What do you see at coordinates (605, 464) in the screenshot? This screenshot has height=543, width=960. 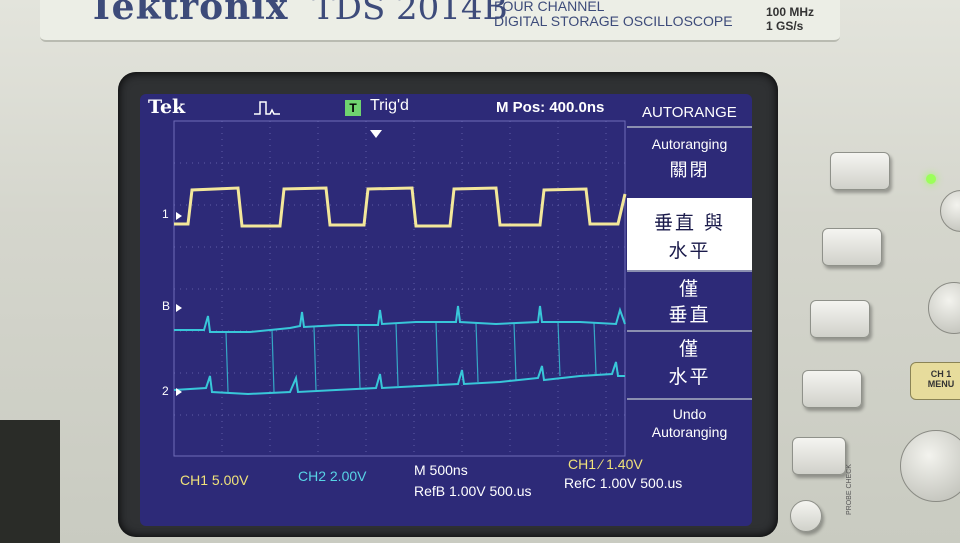 I see `trigger-level-readout: CH1 ∕ 1.40V` at bounding box center [605, 464].